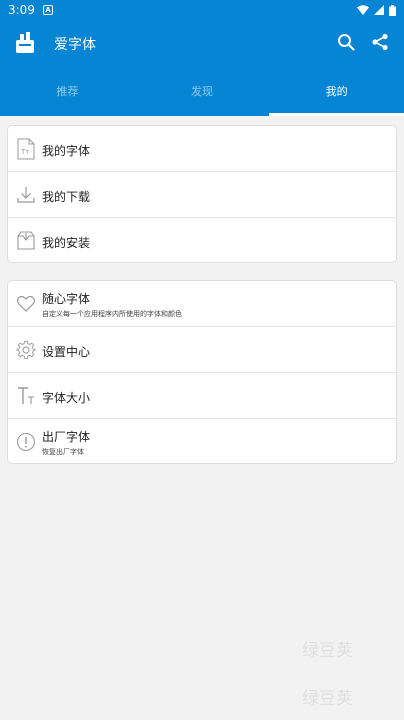 The width and height of the screenshot is (404, 720). Describe the element at coordinates (202, 149) in the screenshot. I see `menu-item-my-fonts: Tт 我的字体` at that location.